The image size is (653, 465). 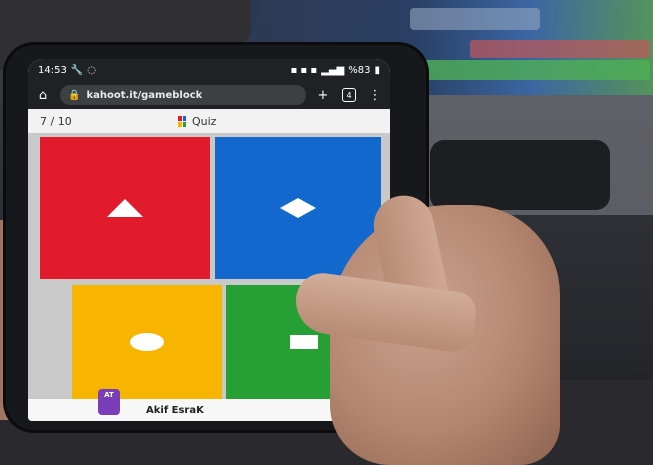 What do you see at coordinates (77, 70) in the screenshot?
I see `wrench-icon: 🔧` at bounding box center [77, 70].